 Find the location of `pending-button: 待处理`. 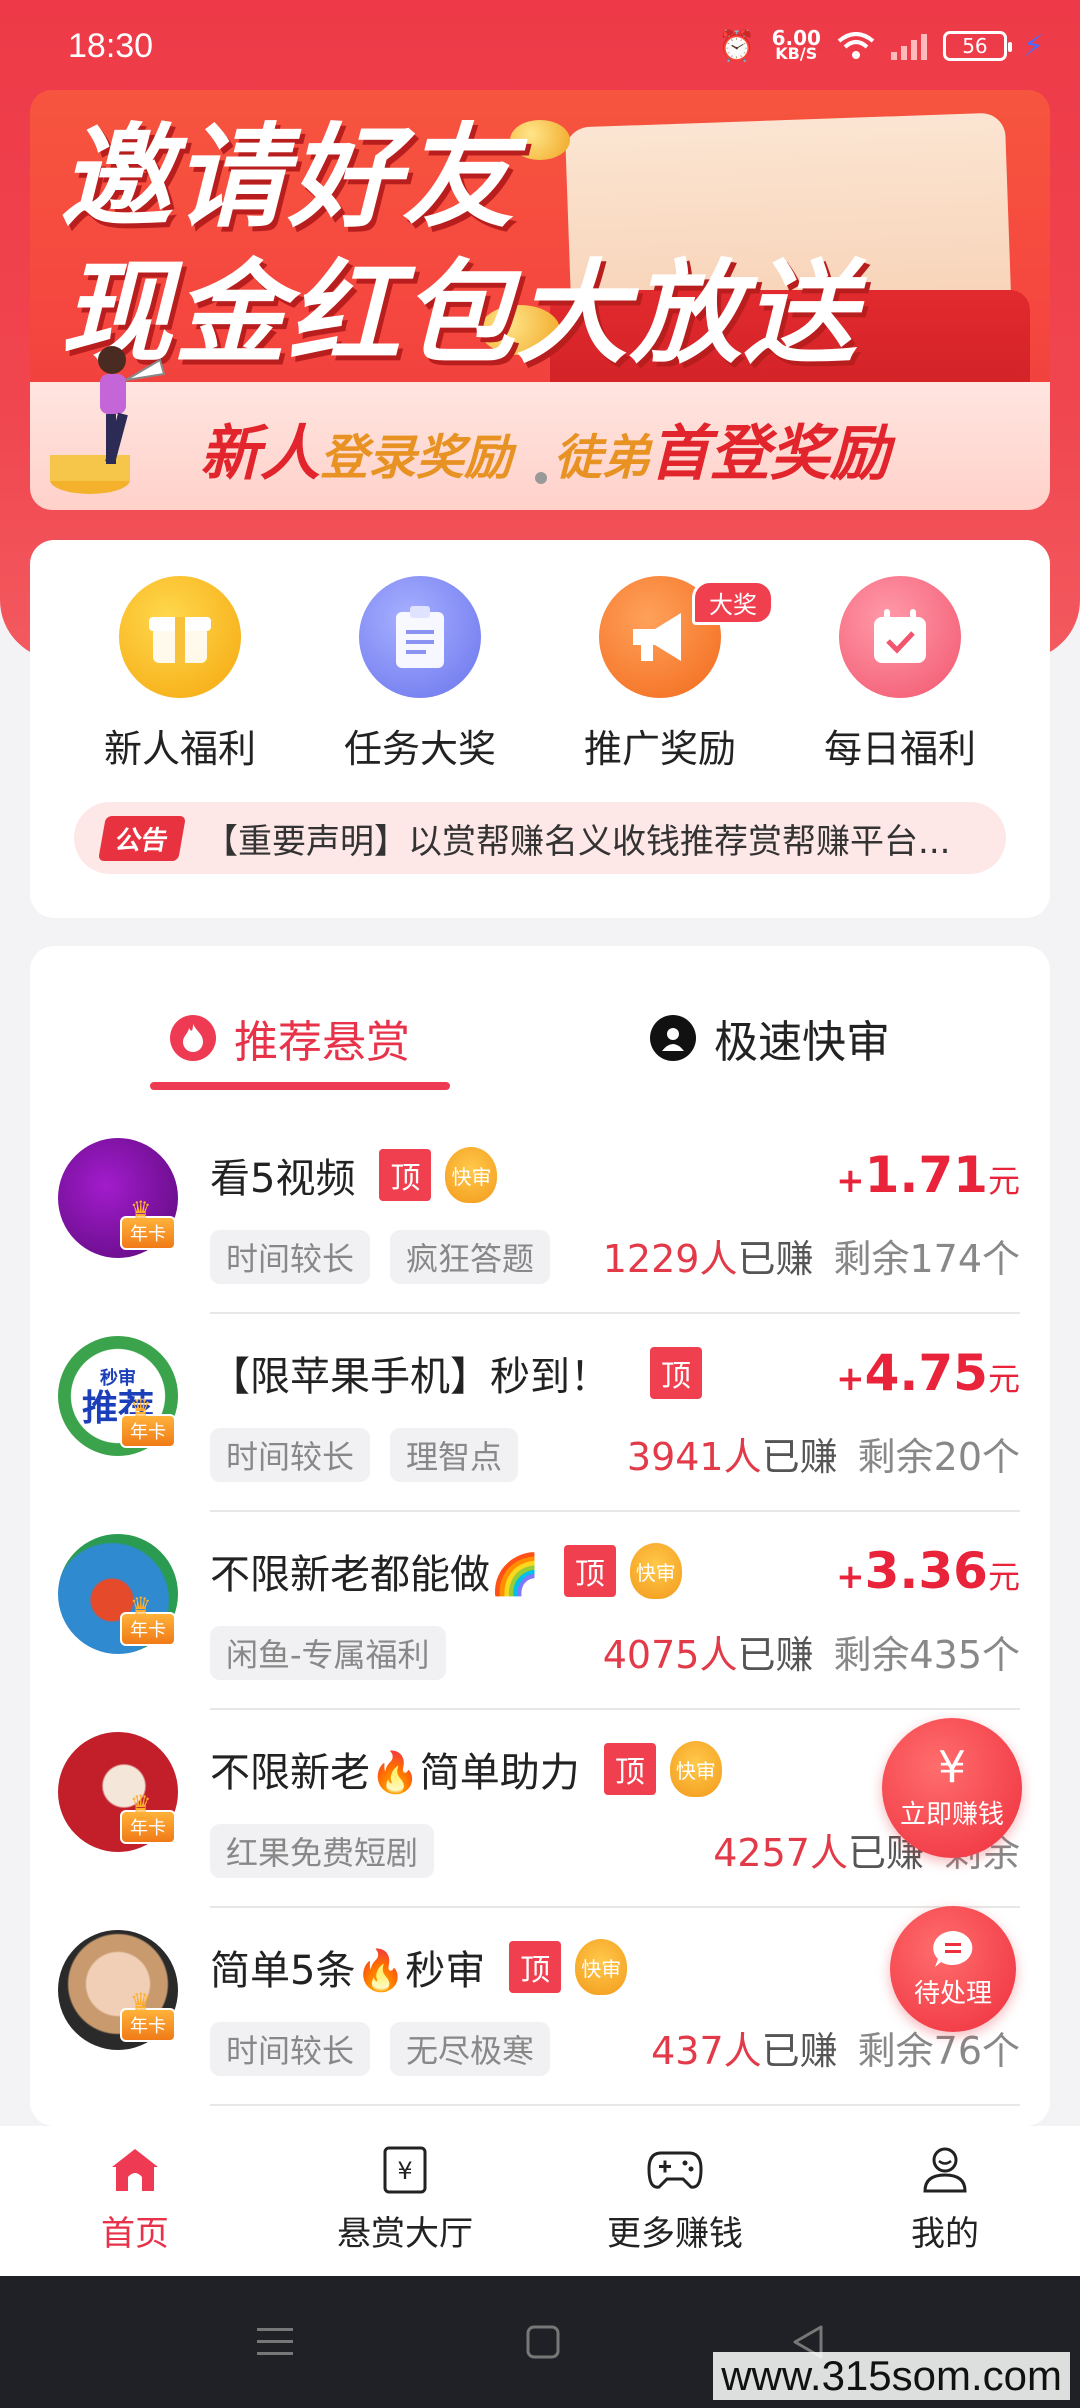

pending-button: 待处理 is located at coordinates (953, 1969).